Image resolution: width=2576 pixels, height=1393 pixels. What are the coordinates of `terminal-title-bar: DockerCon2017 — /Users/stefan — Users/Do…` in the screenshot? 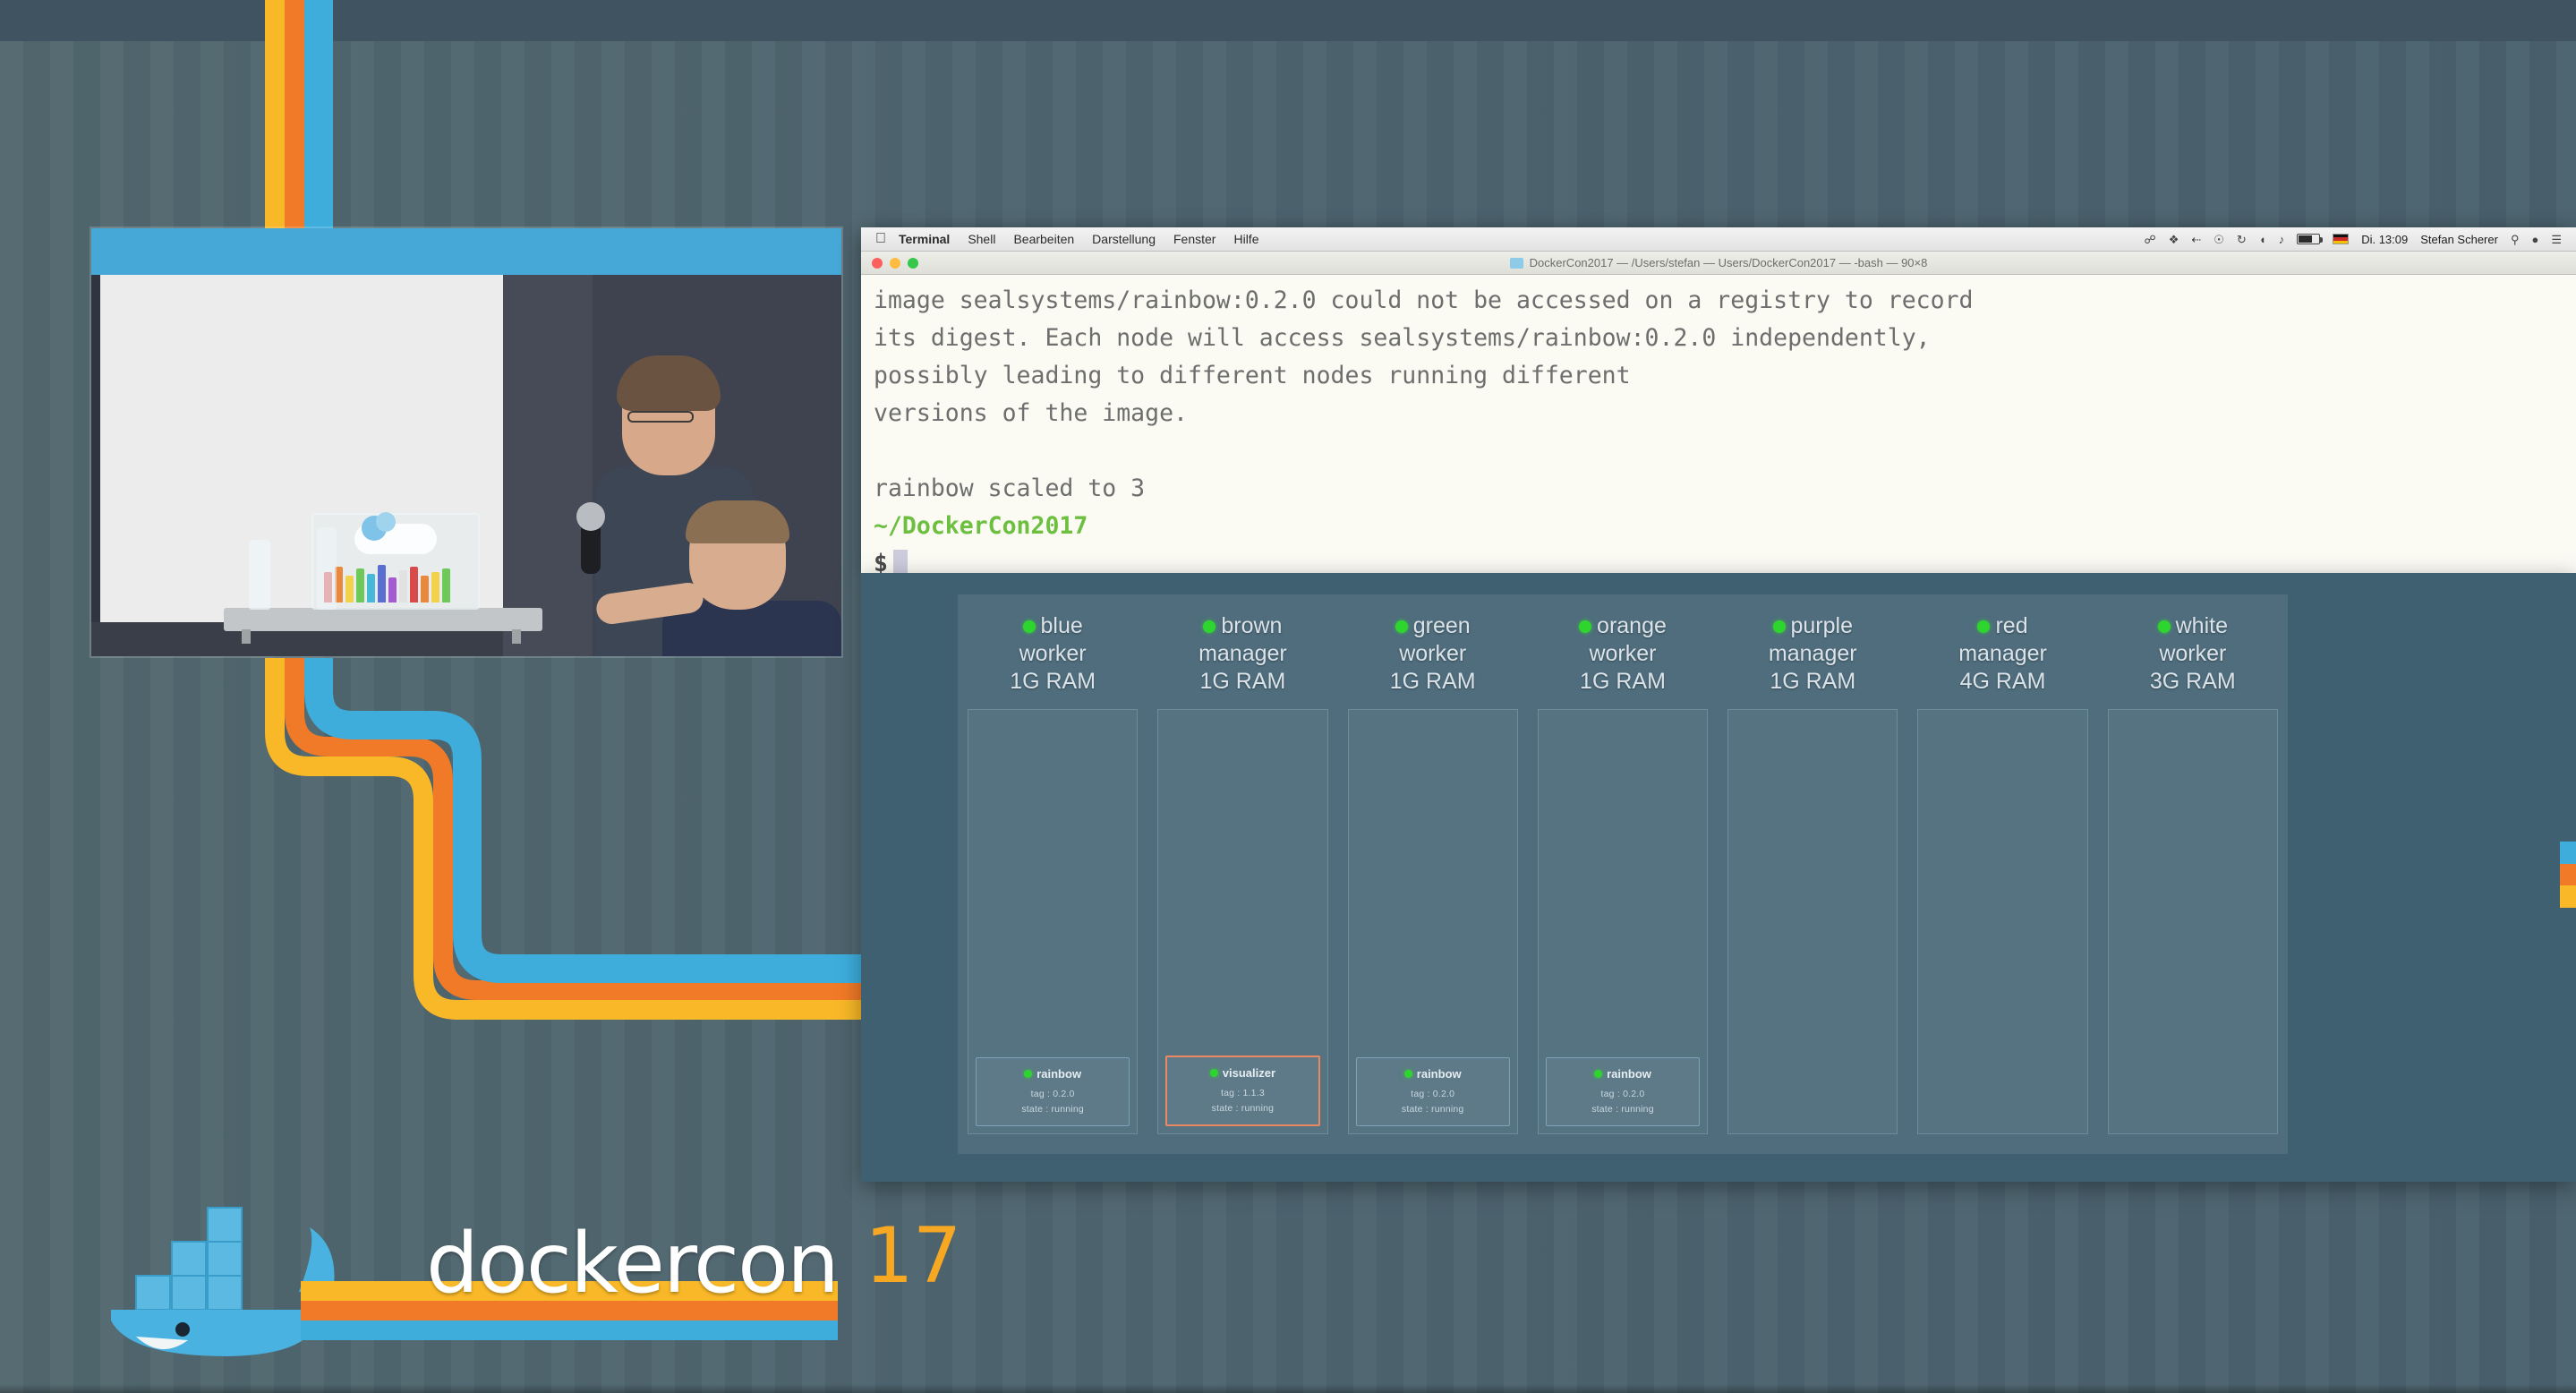 It's located at (1718, 263).